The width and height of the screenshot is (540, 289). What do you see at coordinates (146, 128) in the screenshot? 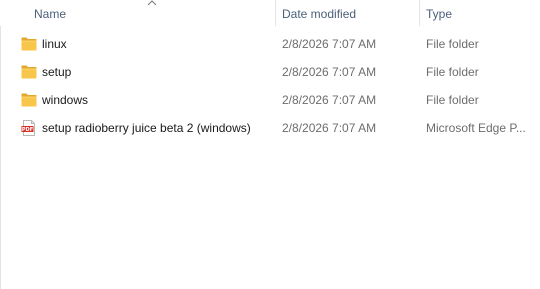
I see `file-name: setup radioberry juice beta 2 (windows)` at bounding box center [146, 128].